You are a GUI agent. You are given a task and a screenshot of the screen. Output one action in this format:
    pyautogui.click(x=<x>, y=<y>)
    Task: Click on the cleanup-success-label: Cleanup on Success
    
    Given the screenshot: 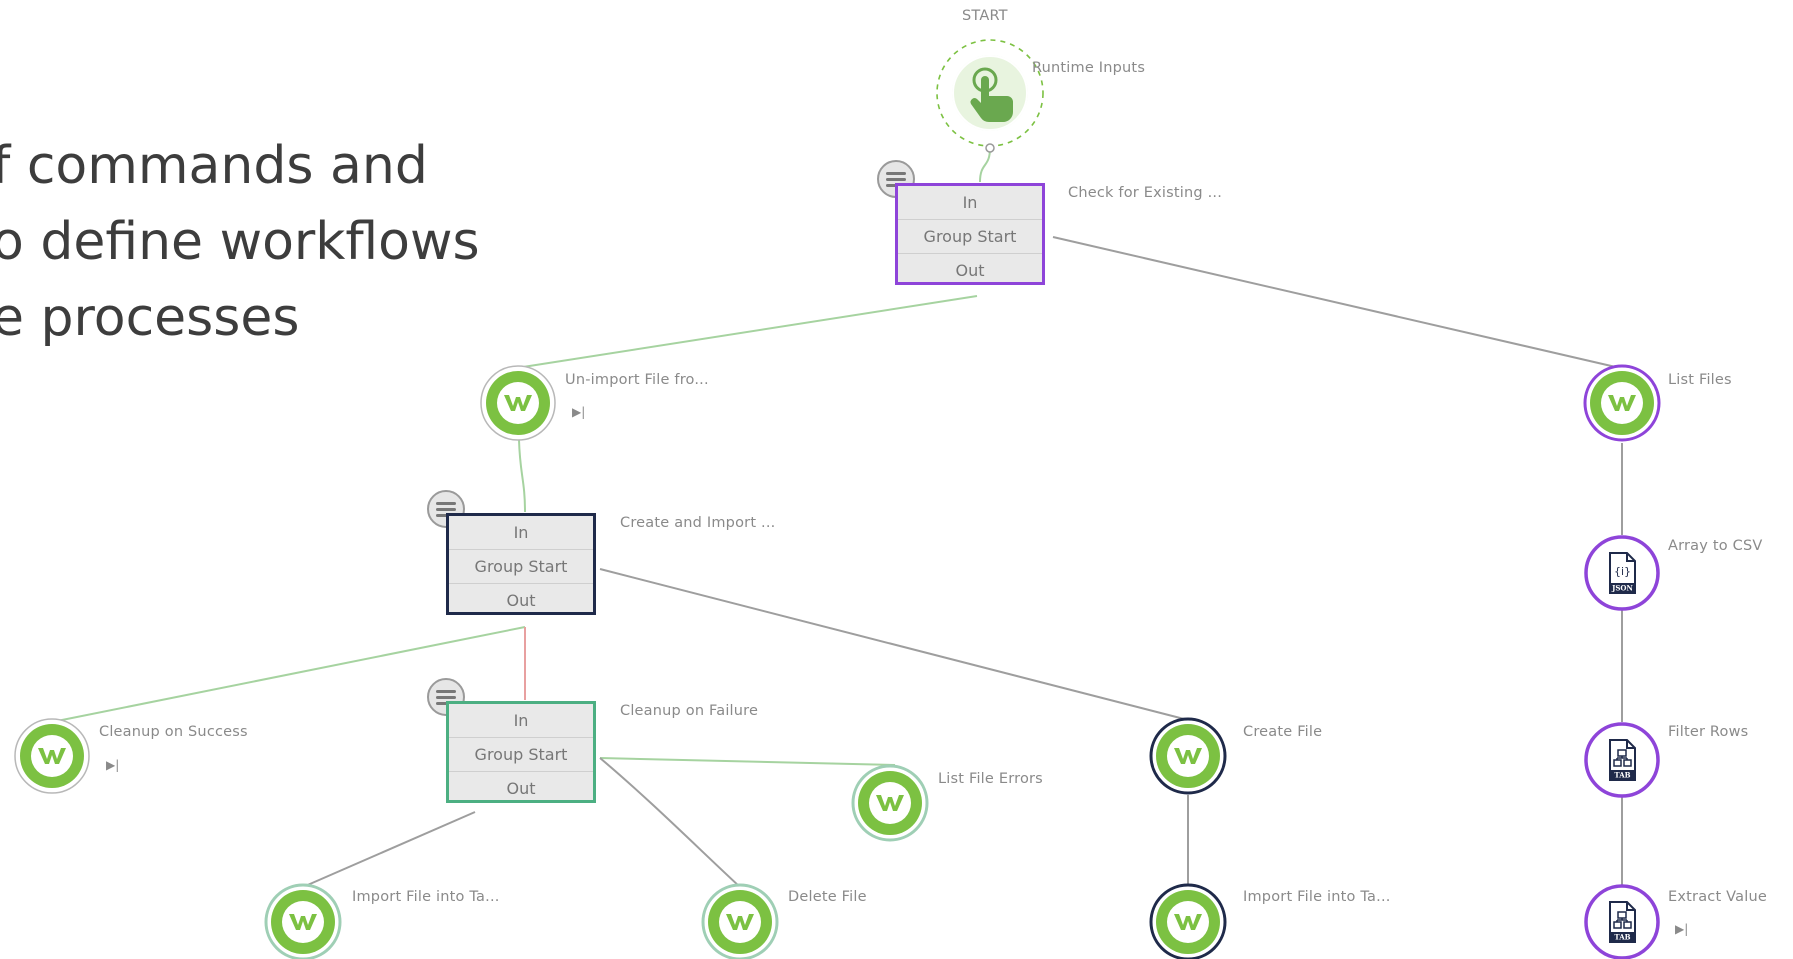 What is the action you would take?
    pyautogui.click(x=173, y=732)
    